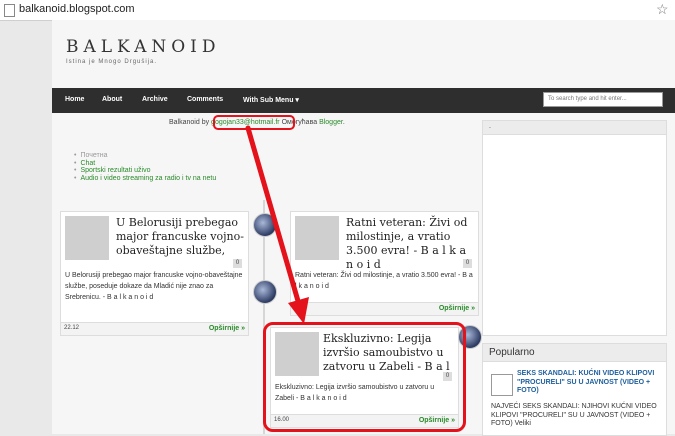 The width and height of the screenshot is (675, 436). I want to click on annotation-arrow, so click(277, 224).